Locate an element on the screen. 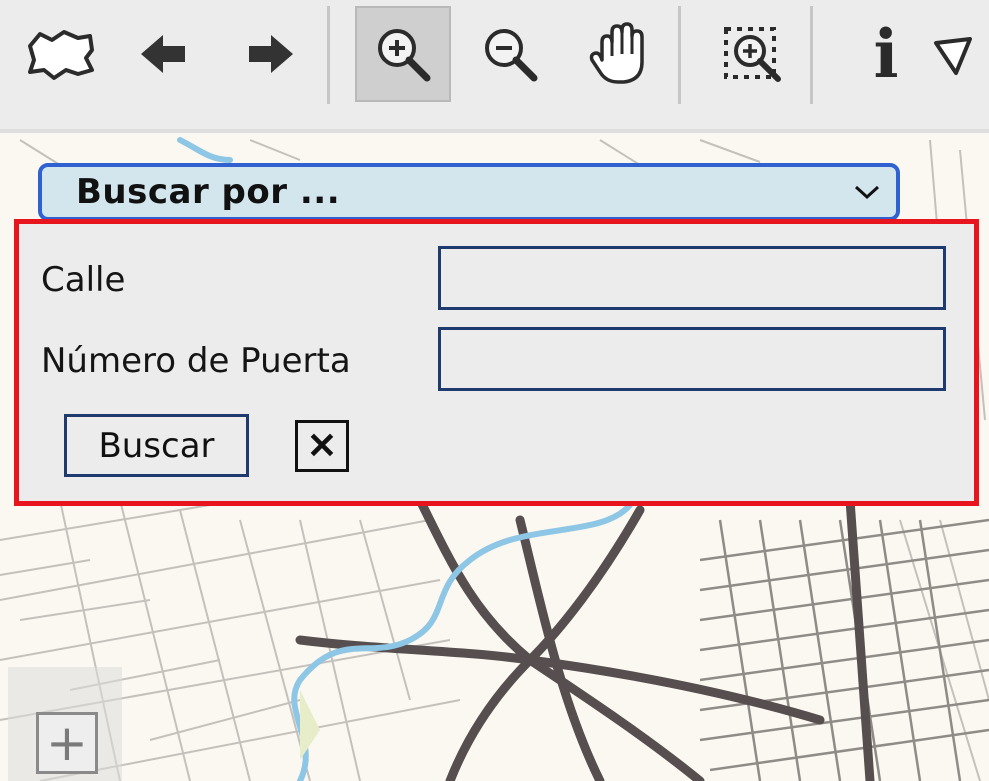 This screenshot has width=989, height=781. zoom-control: + is located at coordinates (65, 724).